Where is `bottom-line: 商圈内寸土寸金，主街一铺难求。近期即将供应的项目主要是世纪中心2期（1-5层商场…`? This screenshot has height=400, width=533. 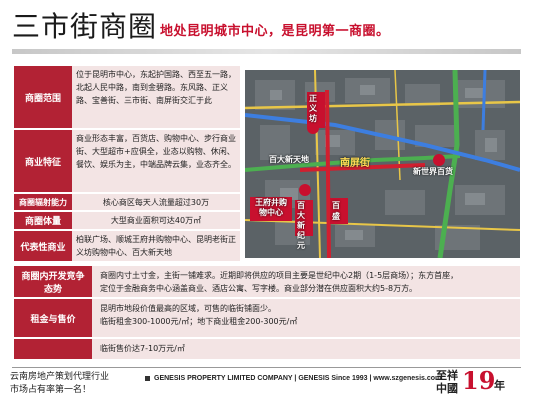 bottom-line: 商圈内寸土寸金，主街一铺难求。近期即将供应的项目主要是世纪中心2期（1-5层商场… is located at coordinates (279, 275).